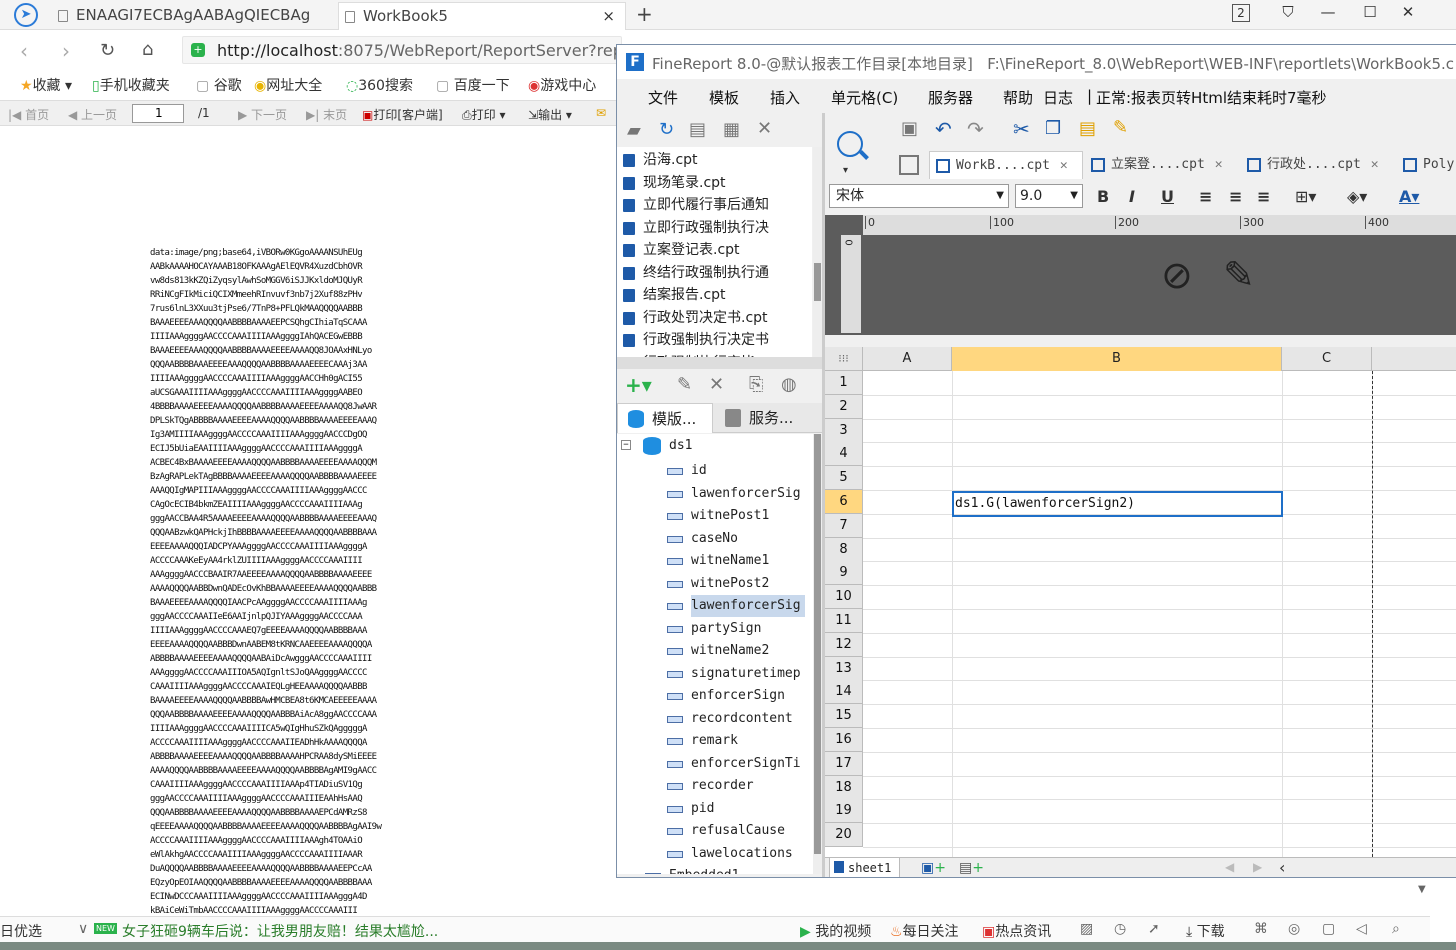  I want to click on zoom-icon: ⌕, so click(1396, 929).